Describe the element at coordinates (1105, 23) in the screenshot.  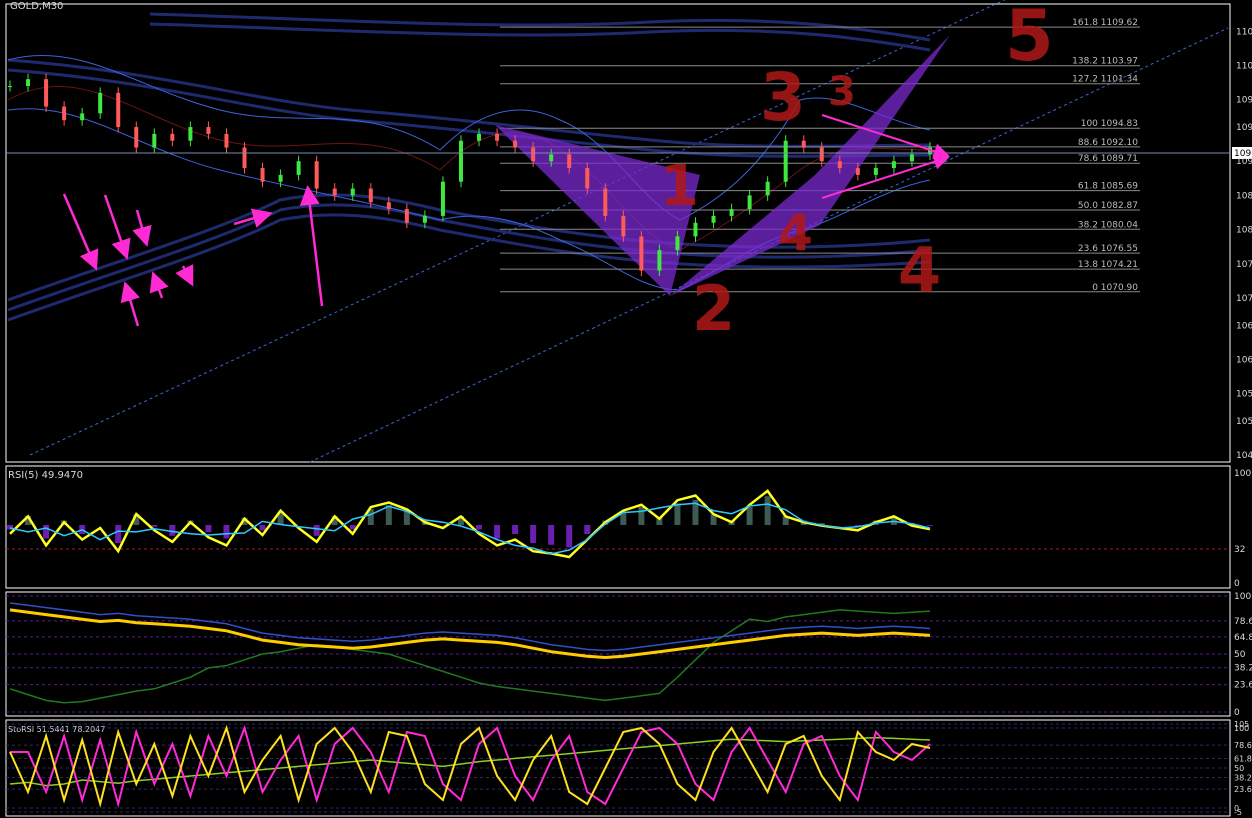
I see `fib-label: 161.8 1109.62` at that location.